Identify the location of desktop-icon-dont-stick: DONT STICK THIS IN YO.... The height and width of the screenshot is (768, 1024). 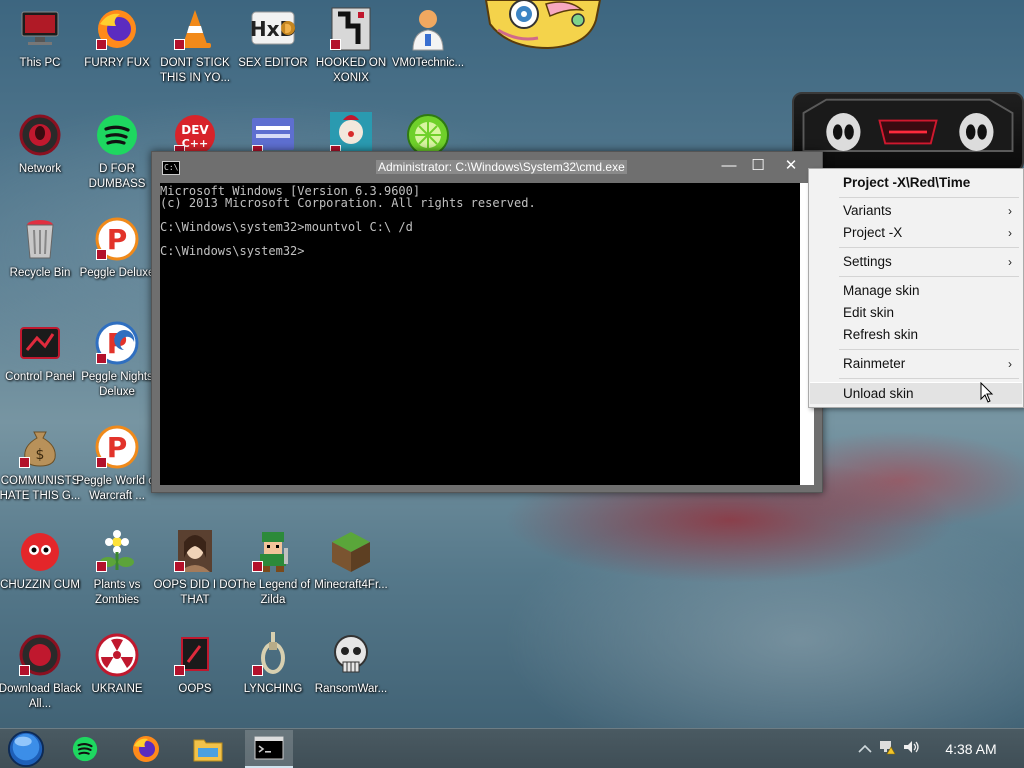
(195, 56).